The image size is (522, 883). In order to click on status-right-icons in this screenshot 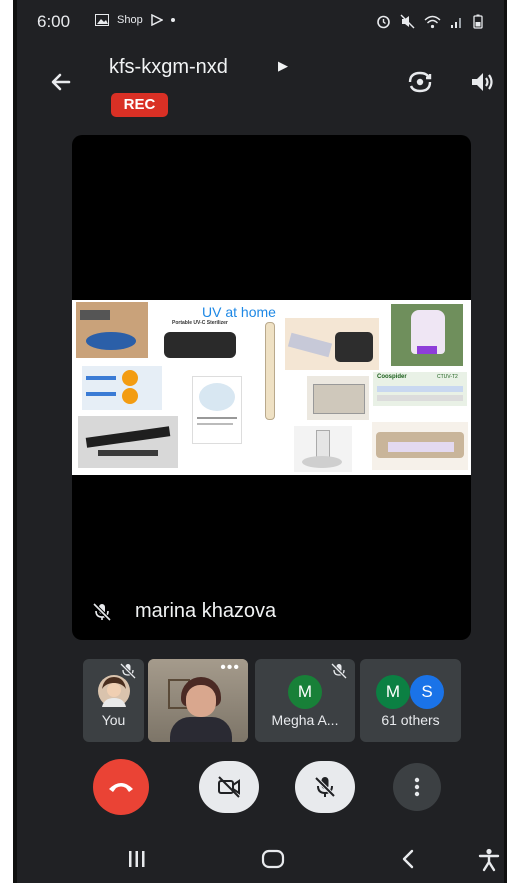, I will do `click(429, 21)`.